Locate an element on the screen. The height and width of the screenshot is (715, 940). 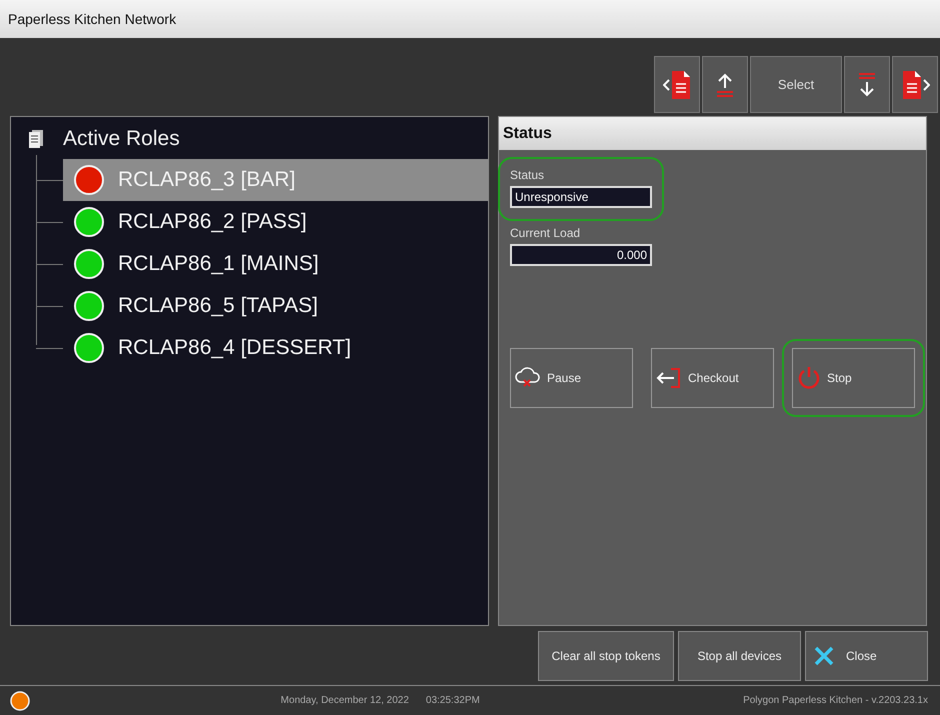
chevron-right-icon is located at coordinates (926, 84).